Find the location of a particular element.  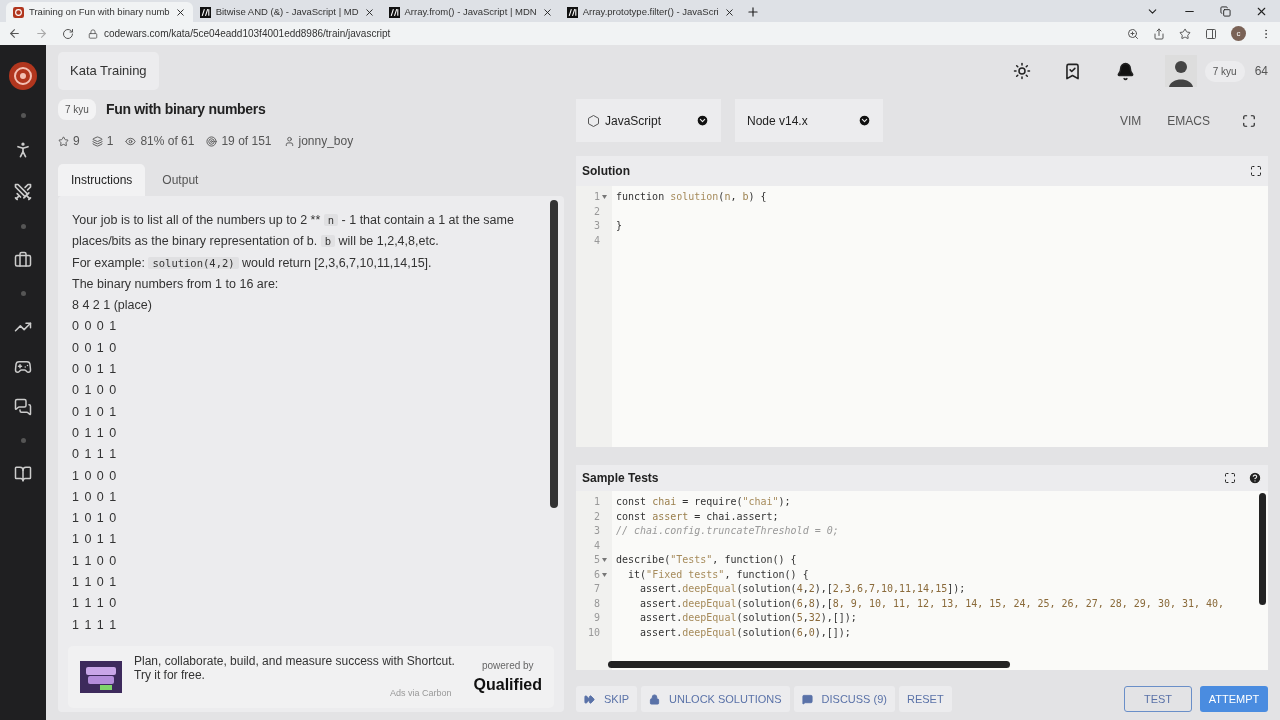

code-line: const chai = require("chai"); is located at coordinates (703, 501).